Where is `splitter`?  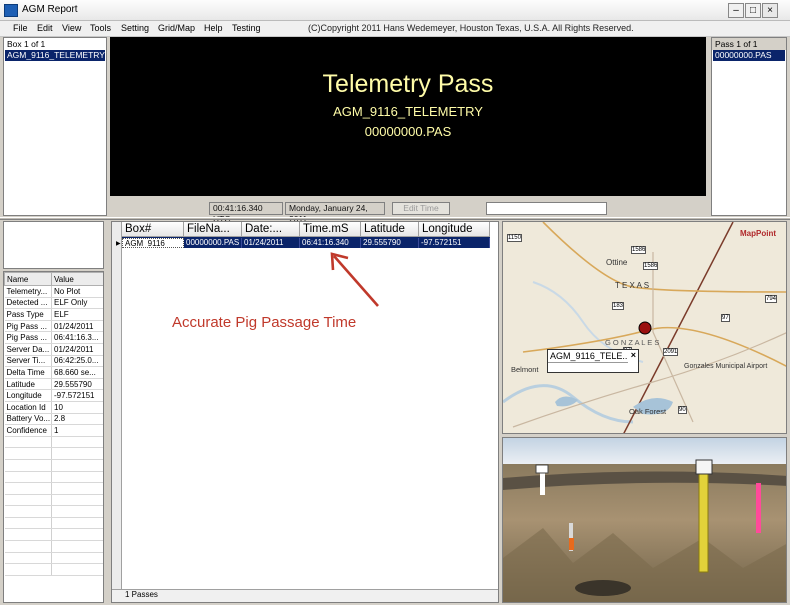
splitter is located at coordinates (395, 218).